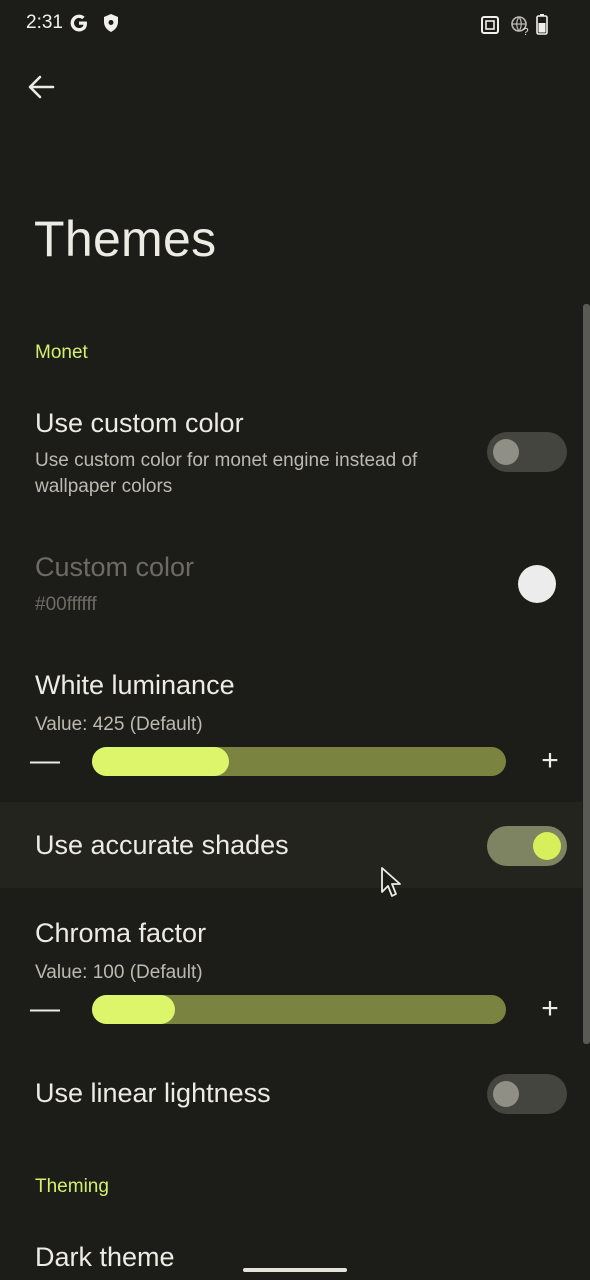 This screenshot has width=590, height=1280. What do you see at coordinates (121, 933) in the screenshot?
I see `chroma-factor-title: Chroma factor` at bounding box center [121, 933].